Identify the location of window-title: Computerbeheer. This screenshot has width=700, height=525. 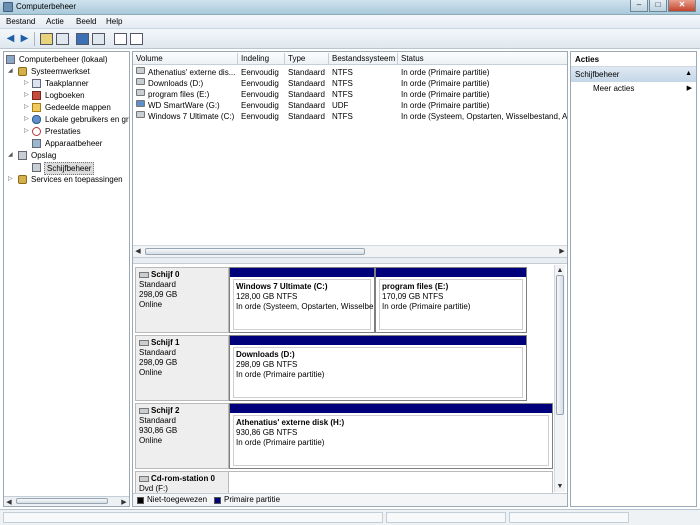
(46, 6).